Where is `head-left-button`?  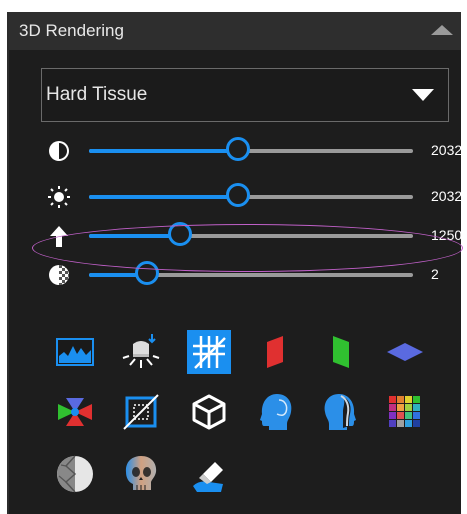
head-left-button is located at coordinates (275, 412).